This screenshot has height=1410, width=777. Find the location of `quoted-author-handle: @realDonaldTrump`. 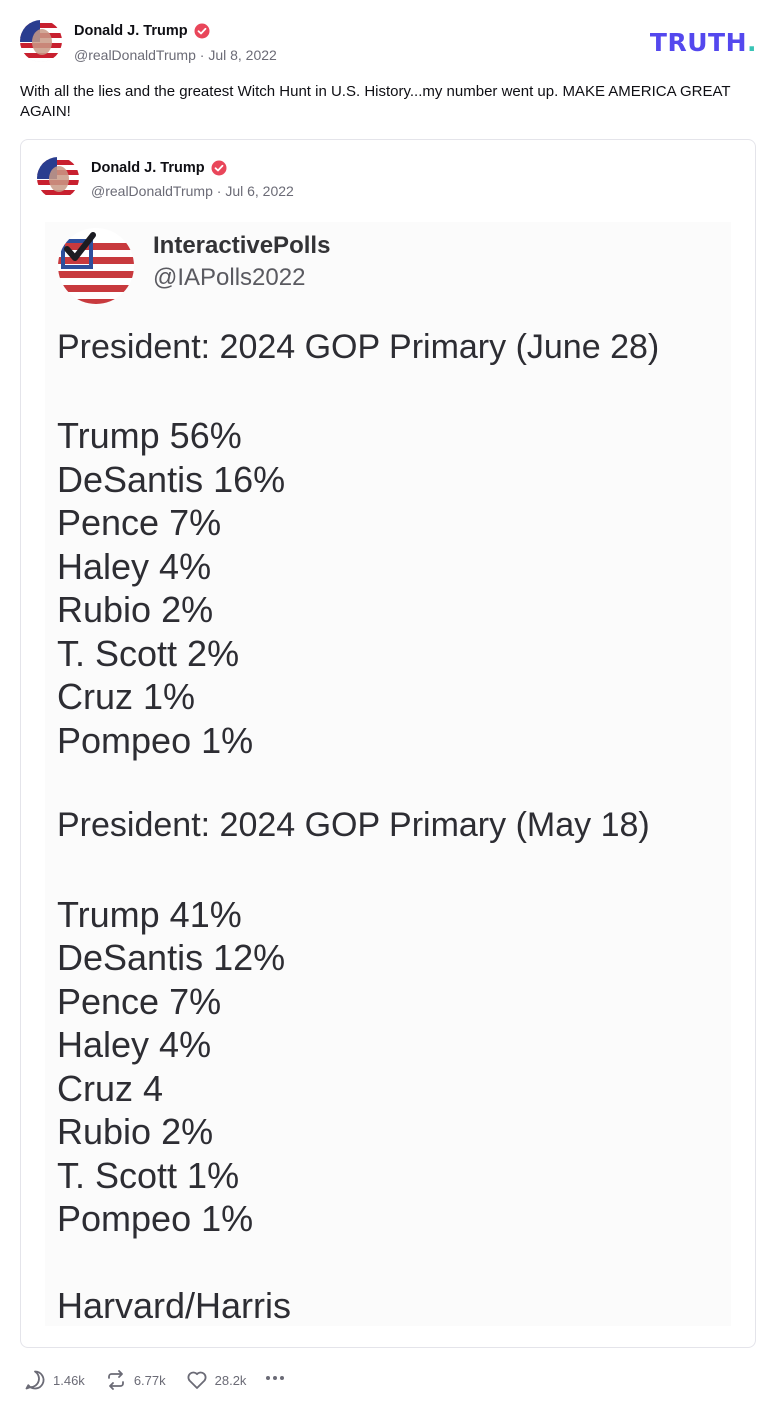

quoted-author-handle: @realDonaldTrump is located at coordinates (152, 191).